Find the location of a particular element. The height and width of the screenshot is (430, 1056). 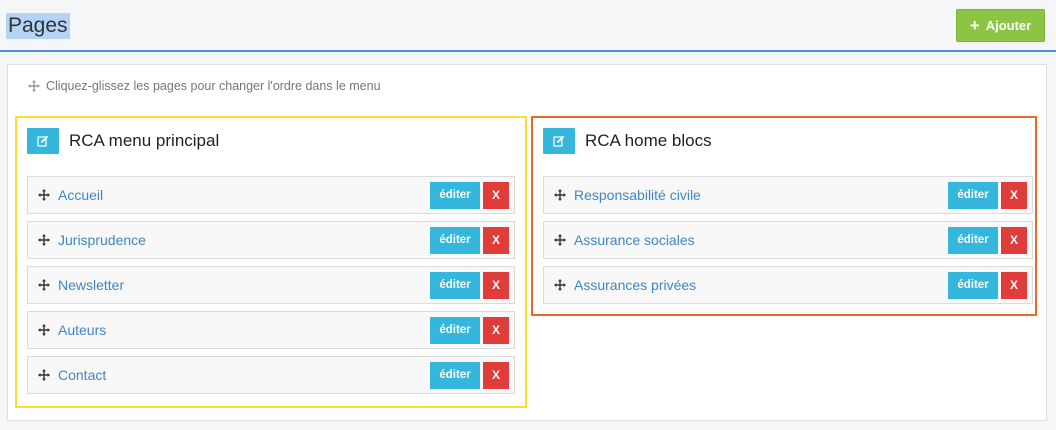

page-link: Responsabilité civile is located at coordinates (761, 195).